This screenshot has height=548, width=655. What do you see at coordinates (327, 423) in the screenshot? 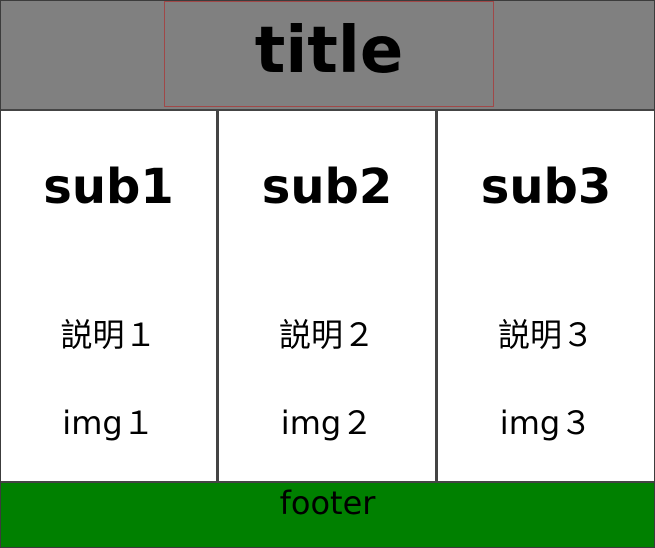
I see `column-2-image-label: img２` at bounding box center [327, 423].